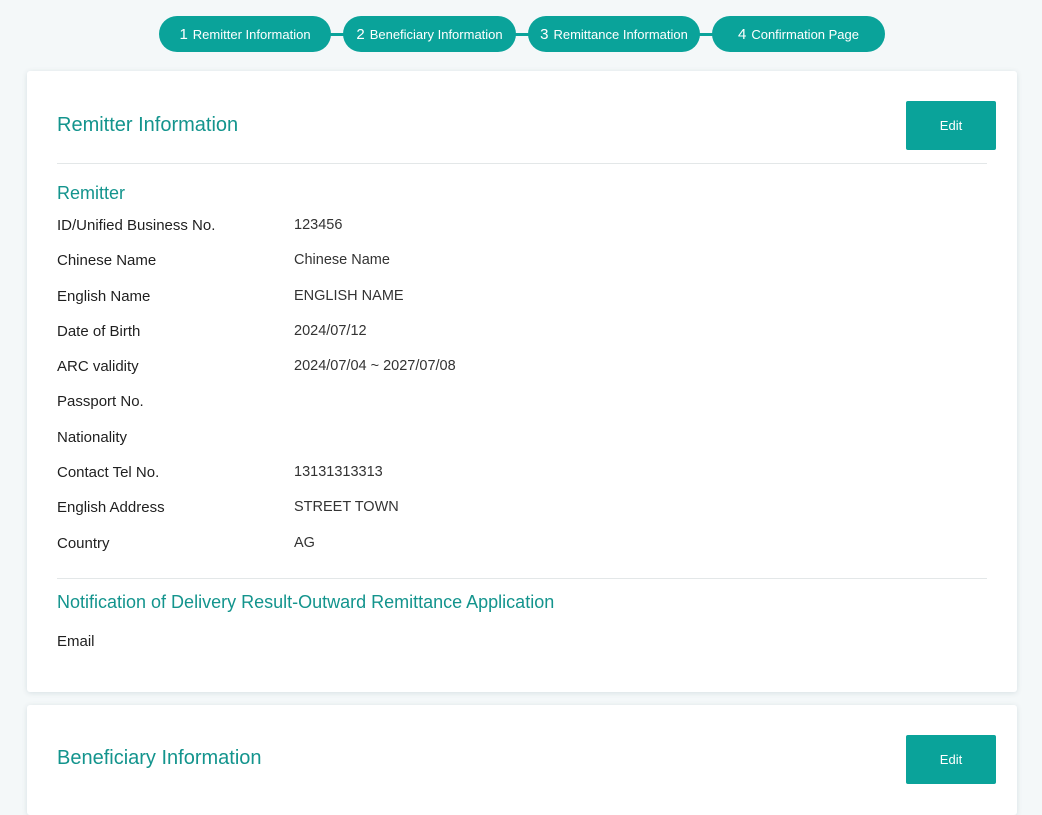 Image resolution: width=1042 pixels, height=815 pixels. I want to click on step-remitter-information: 1 Remitter Information, so click(245, 34).